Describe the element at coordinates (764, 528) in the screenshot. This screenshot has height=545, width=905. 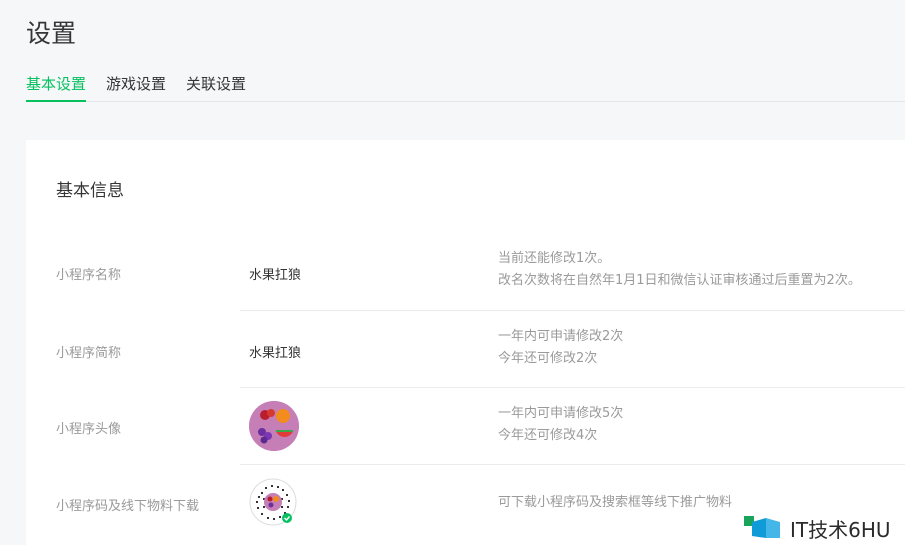
I see `book-logo-icon` at that location.